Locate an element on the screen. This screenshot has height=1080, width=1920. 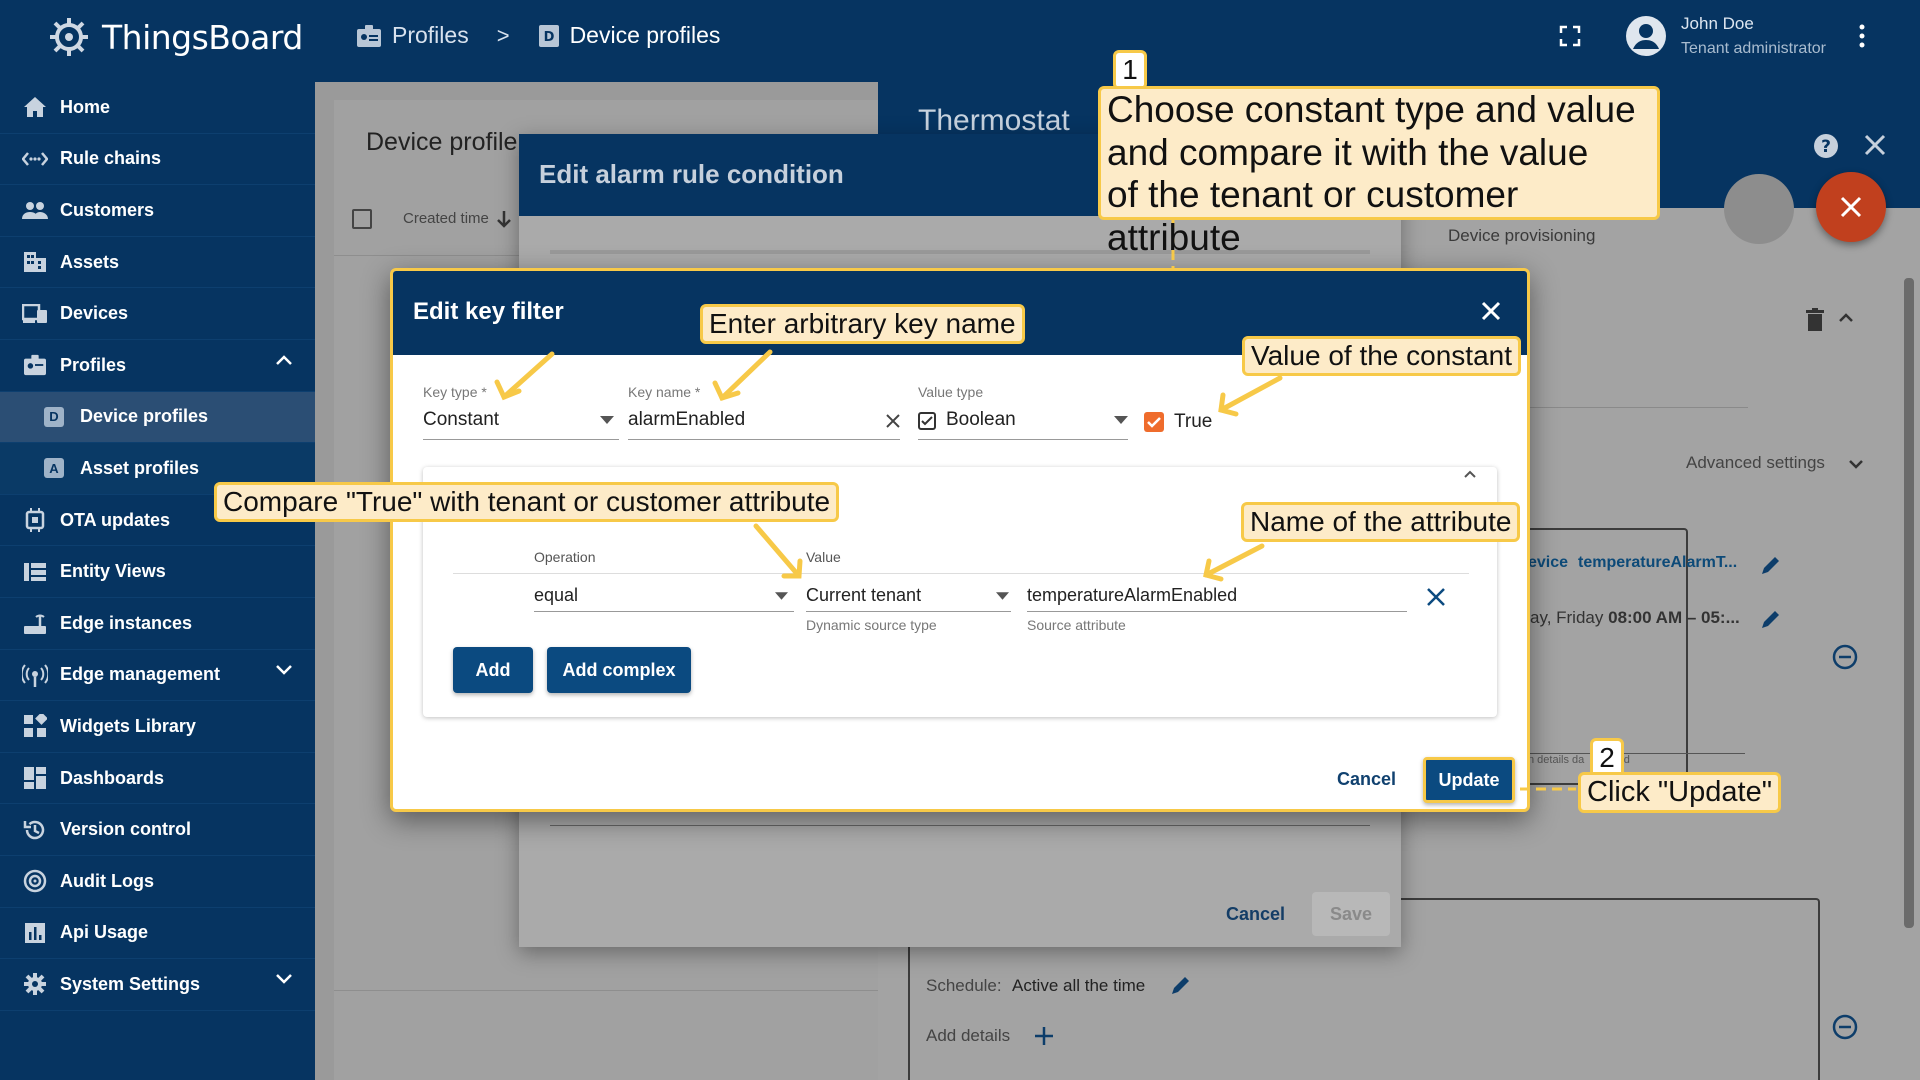
sidebar-item-label: Audit Logs is located at coordinates (107, 880).